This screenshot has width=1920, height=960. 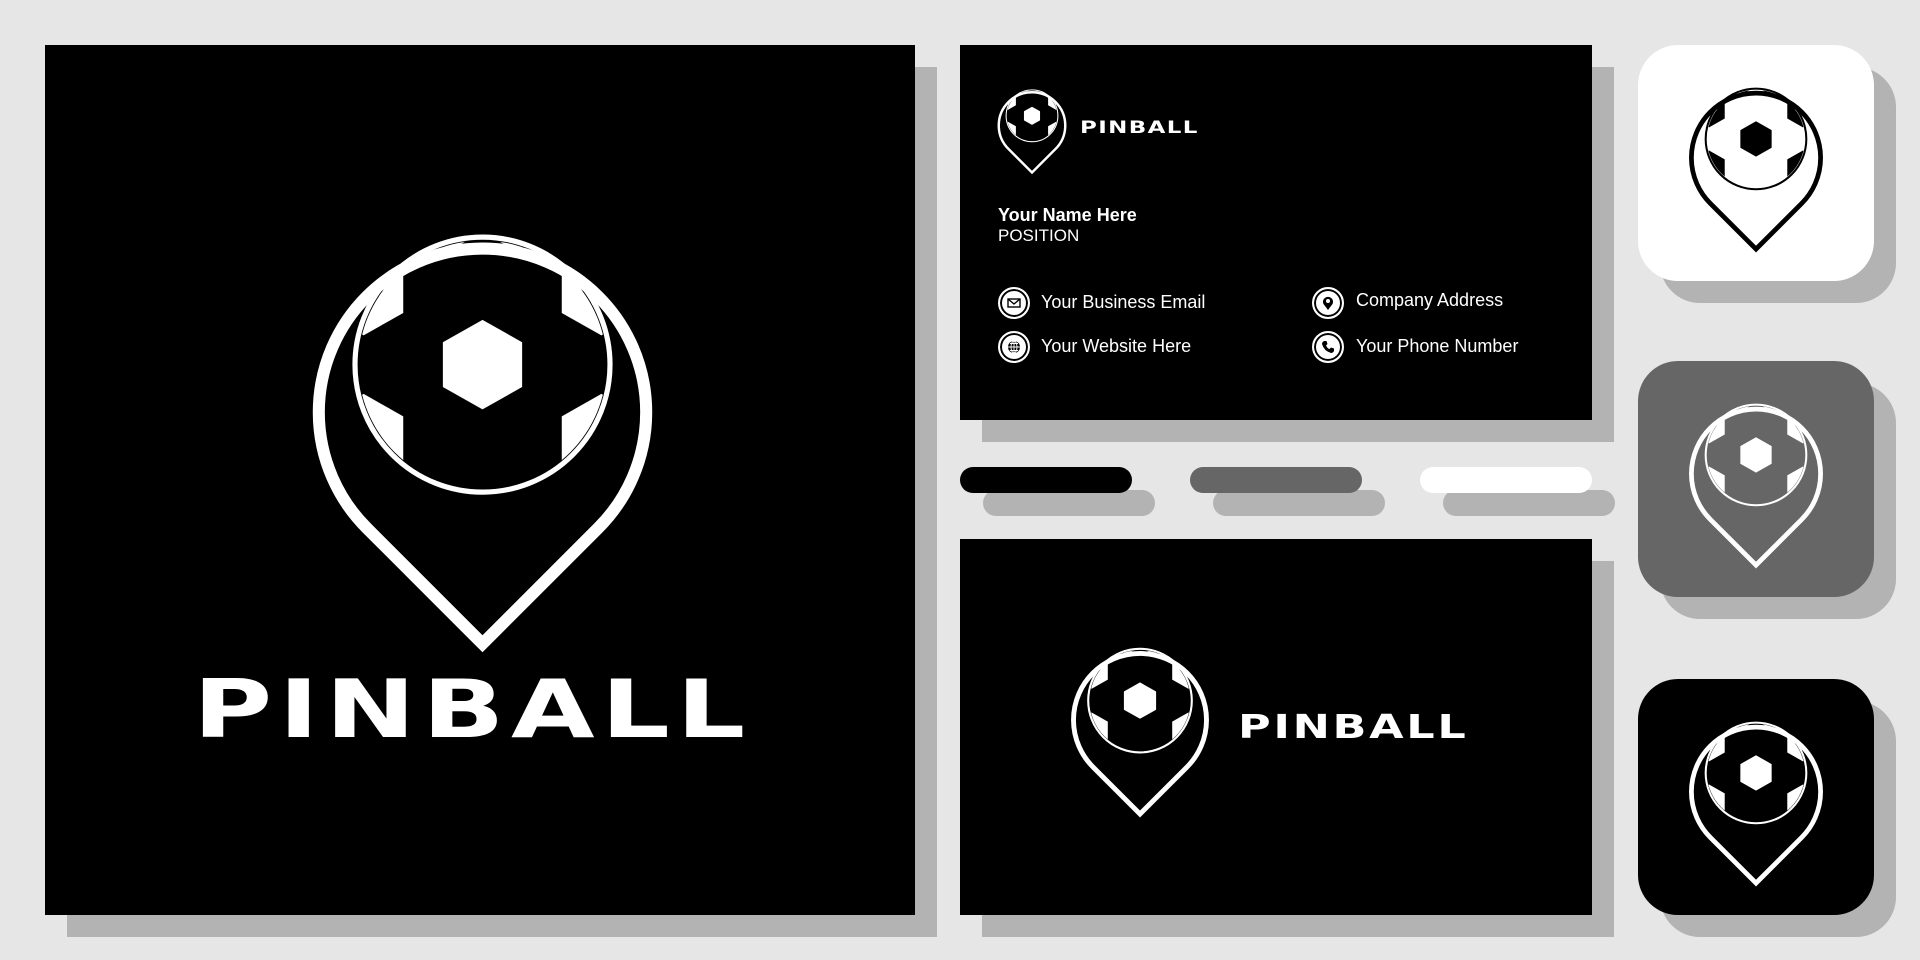 I want to click on card-back-wordmark: PINBALL, so click(x=1353, y=726).